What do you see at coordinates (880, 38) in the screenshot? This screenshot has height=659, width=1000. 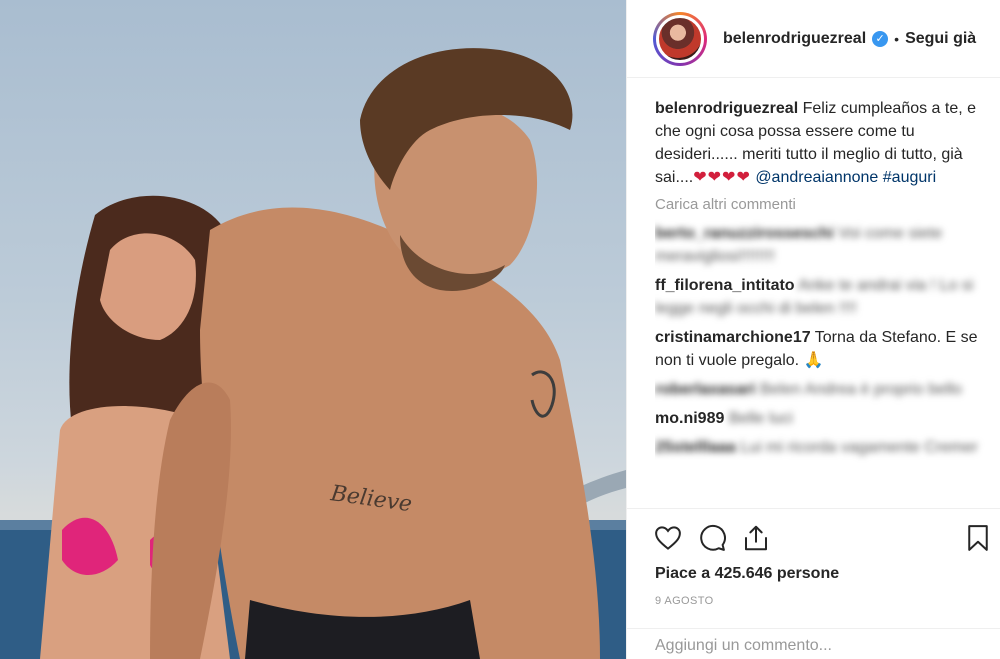 I see `verified-check-icon: ✓` at bounding box center [880, 38].